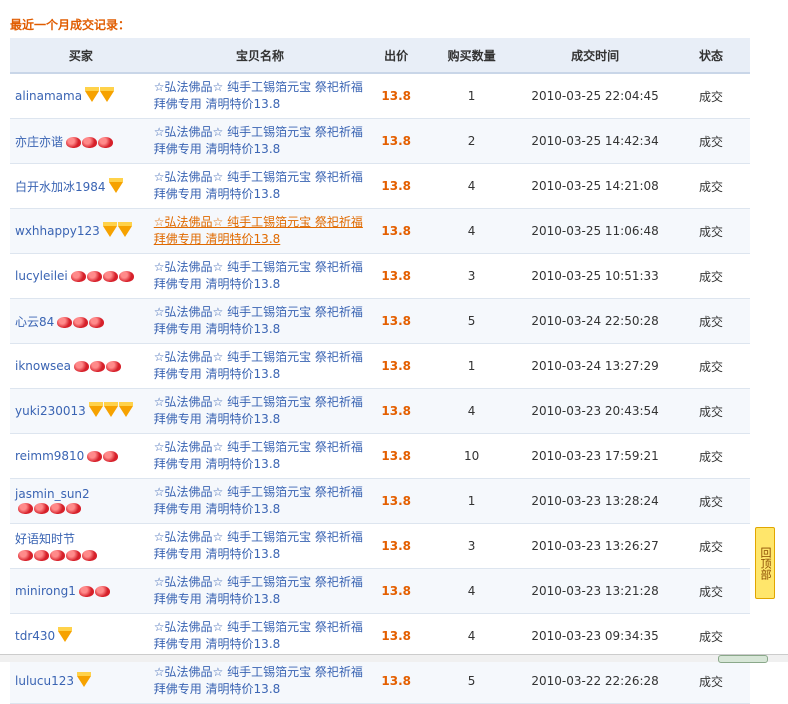  Describe the element at coordinates (45, 539) in the screenshot. I see `buyer-name: 好语知时节` at that location.